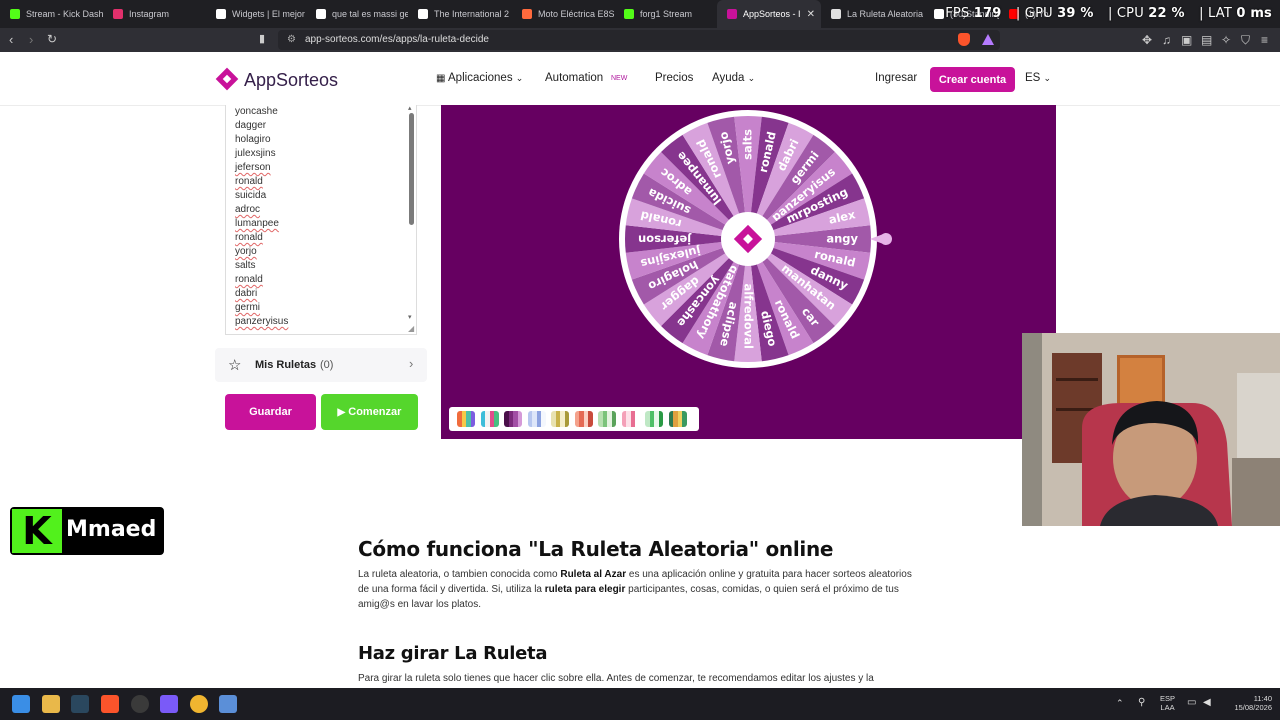 The image size is (1280, 720). What do you see at coordinates (228, 704) in the screenshot?
I see `calculator-icon` at bounding box center [228, 704].